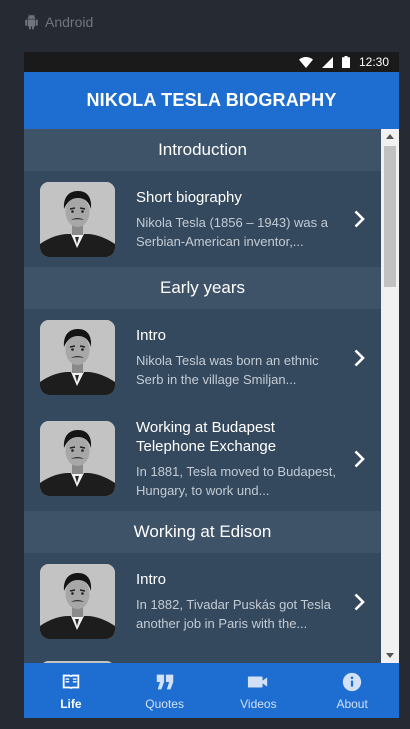 This screenshot has height=729, width=410. Describe the element at coordinates (206, 436) in the screenshot. I see `item-title: Working at Budapest Telephone Exchange` at that location.